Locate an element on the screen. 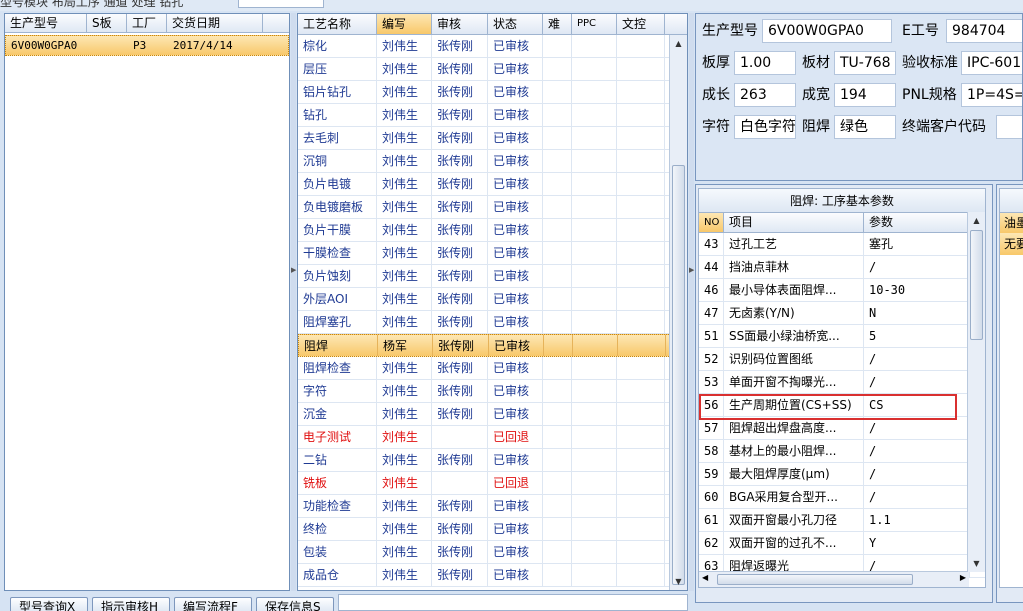 This screenshot has height=611, width=1023. process-row: 包装 刘伟生 张传刚 已审核 is located at coordinates (492, 552).